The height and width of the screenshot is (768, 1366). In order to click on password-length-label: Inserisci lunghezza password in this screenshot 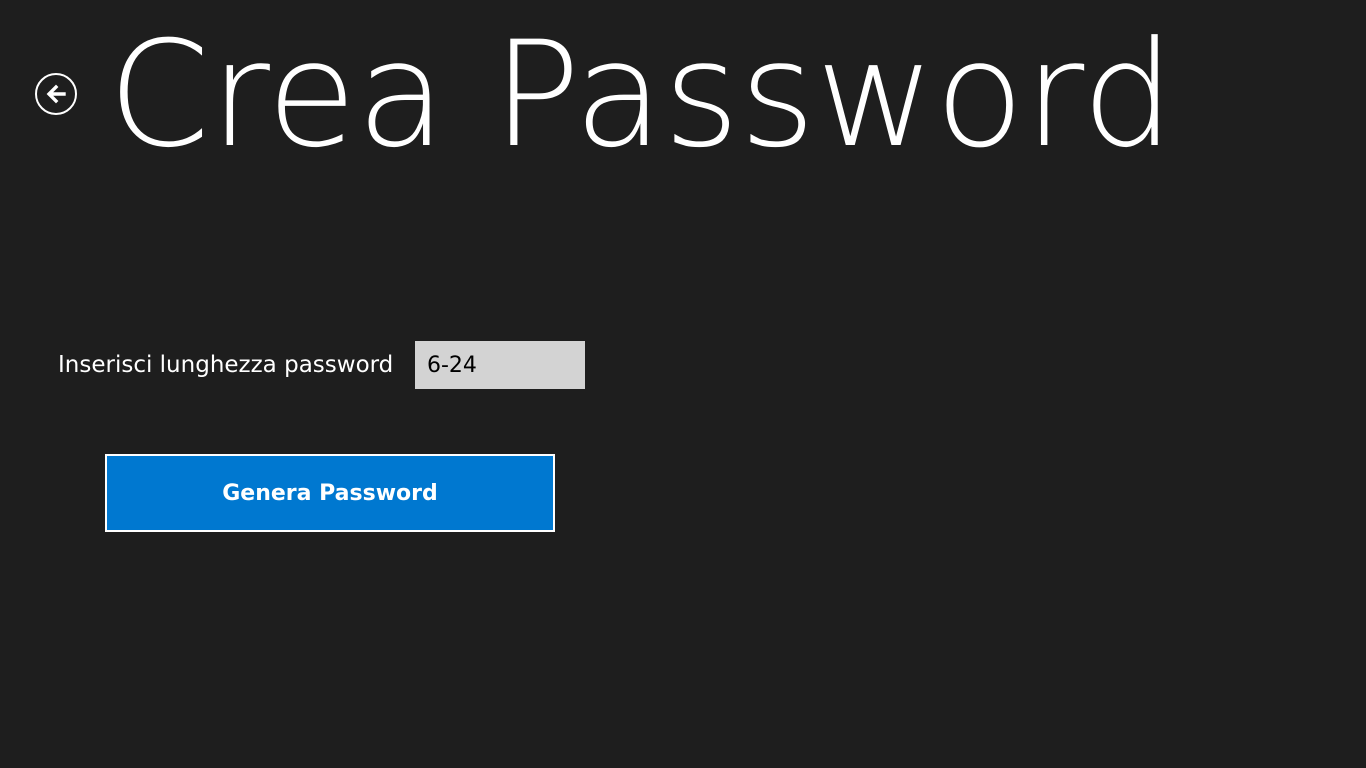, I will do `click(226, 365)`.